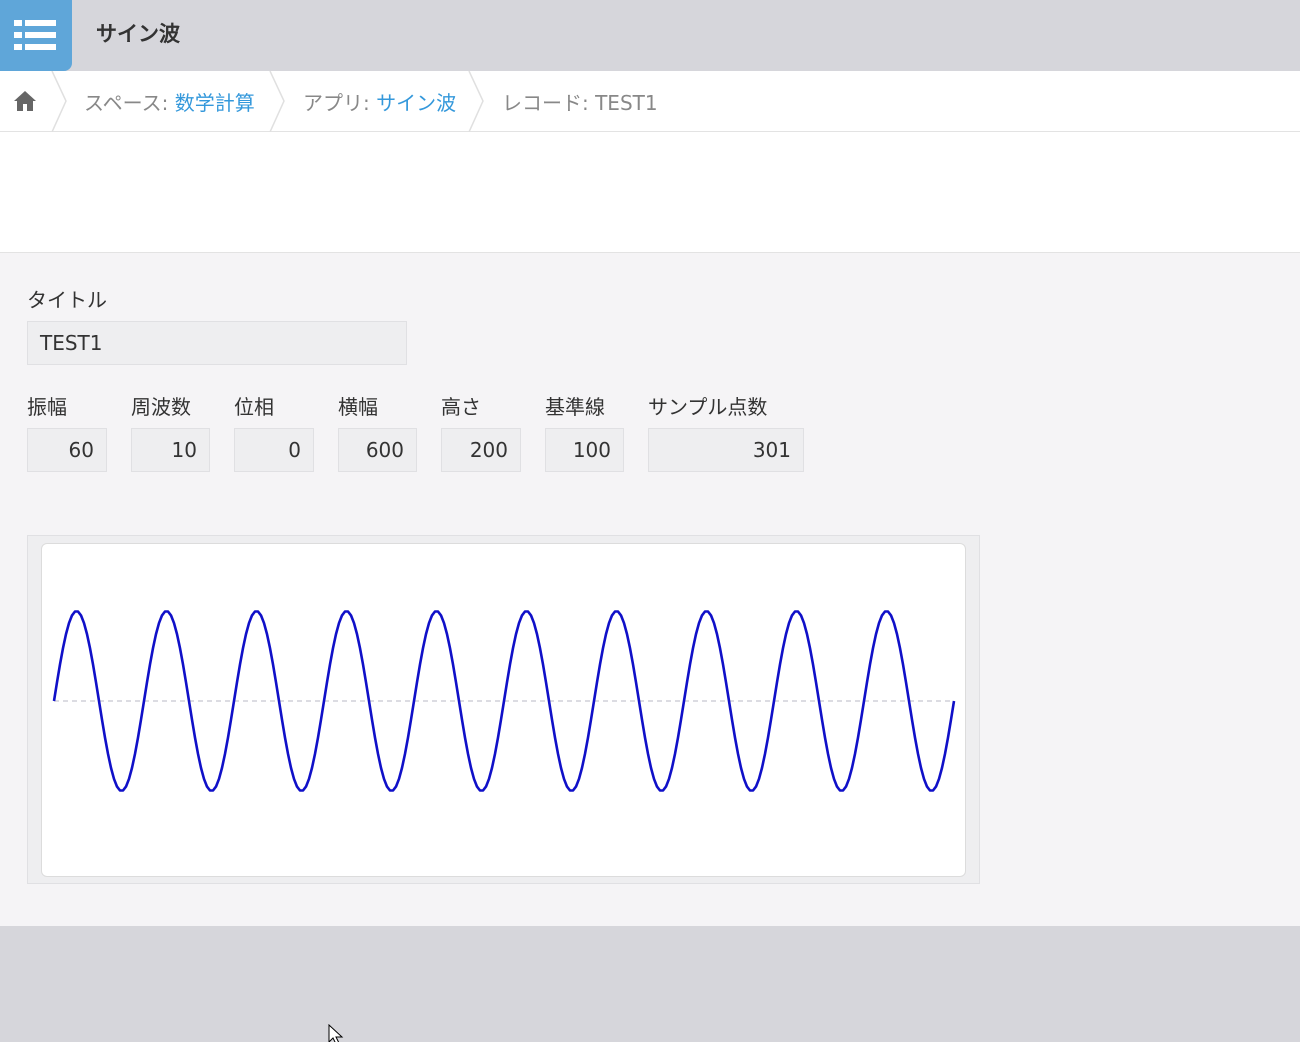  Describe the element at coordinates (36, 35) in the screenshot. I see `app-list-icon` at that location.